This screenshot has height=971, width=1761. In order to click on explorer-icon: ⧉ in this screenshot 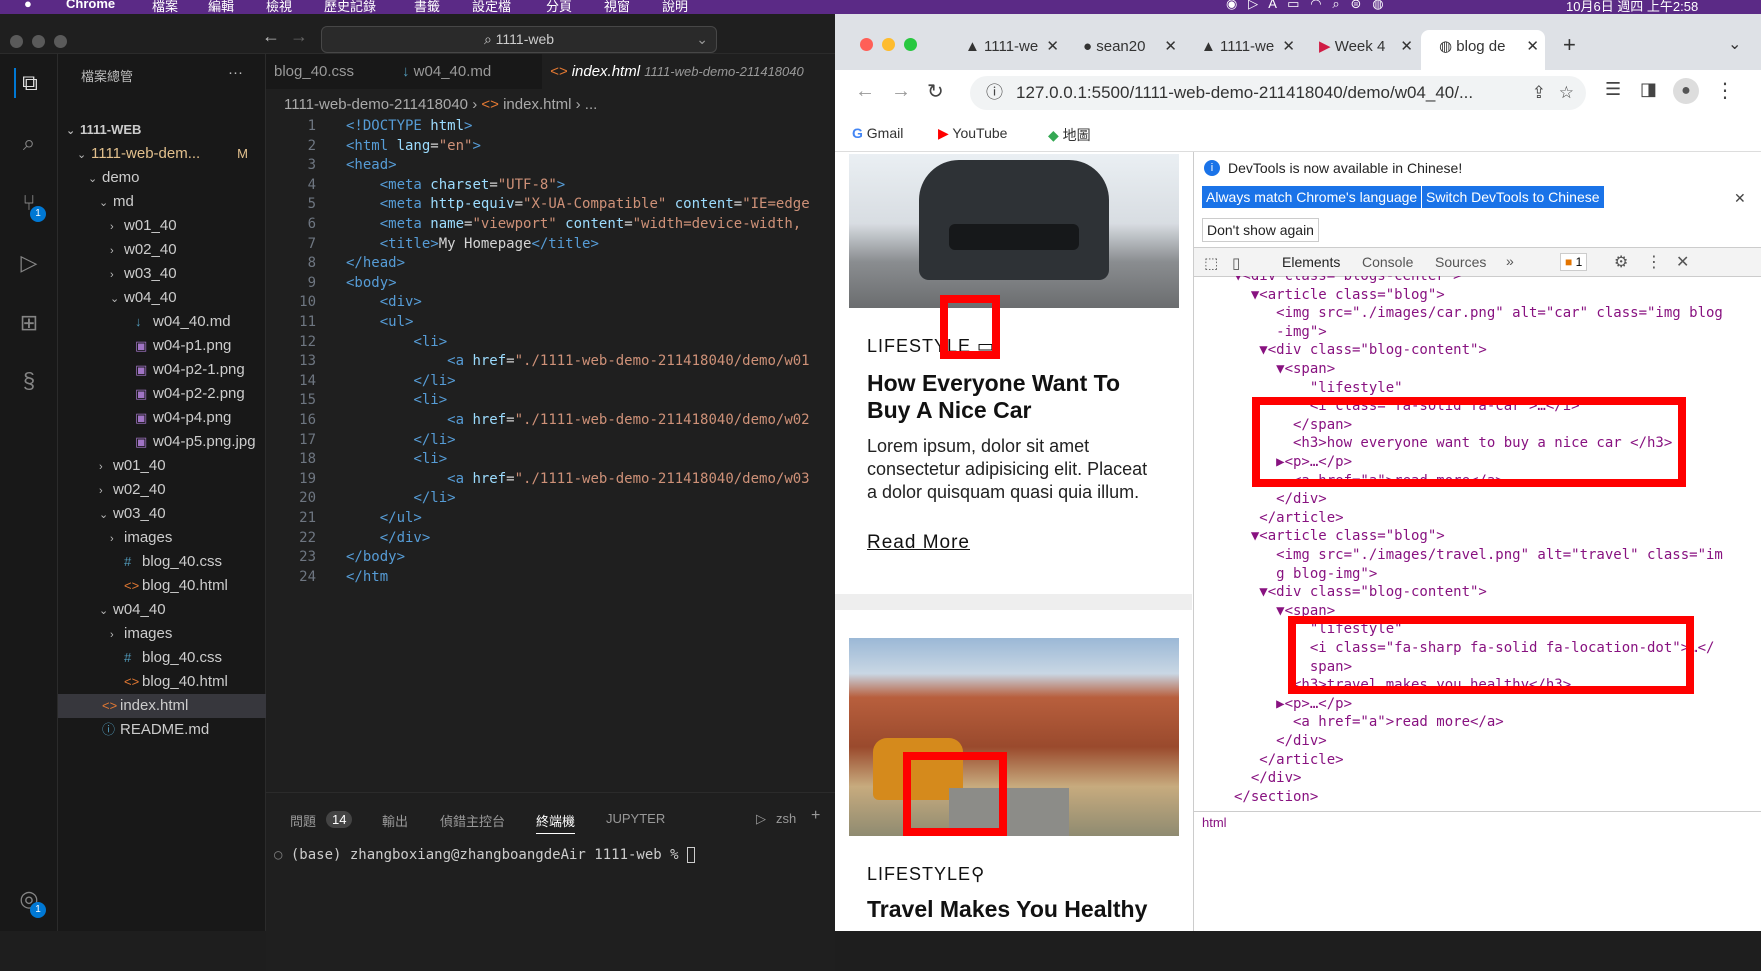, I will do `click(29, 83)`.